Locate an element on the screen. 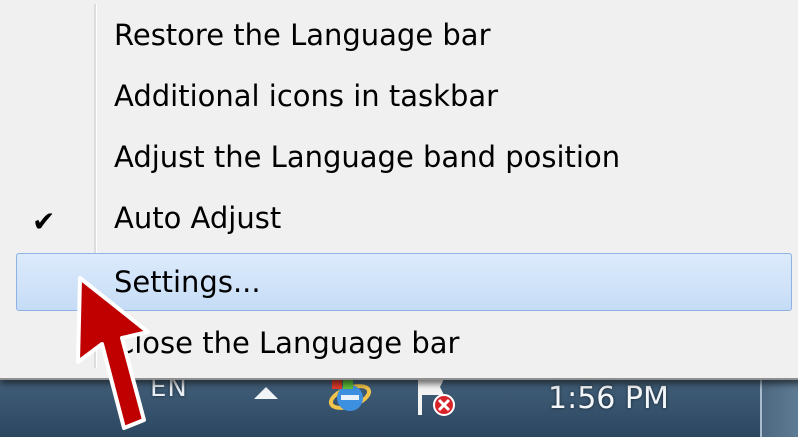 This screenshot has width=798, height=437. menu-item-restore-language-bar: Restore the Language bar is located at coordinates (404, 35).